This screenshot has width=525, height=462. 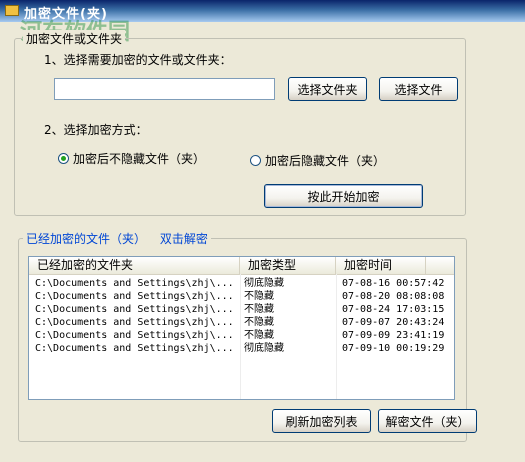 What do you see at coordinates (288, 265) in the screenshot?
I see `column-header-type: 加密类型` at bounding box center [288, 265].